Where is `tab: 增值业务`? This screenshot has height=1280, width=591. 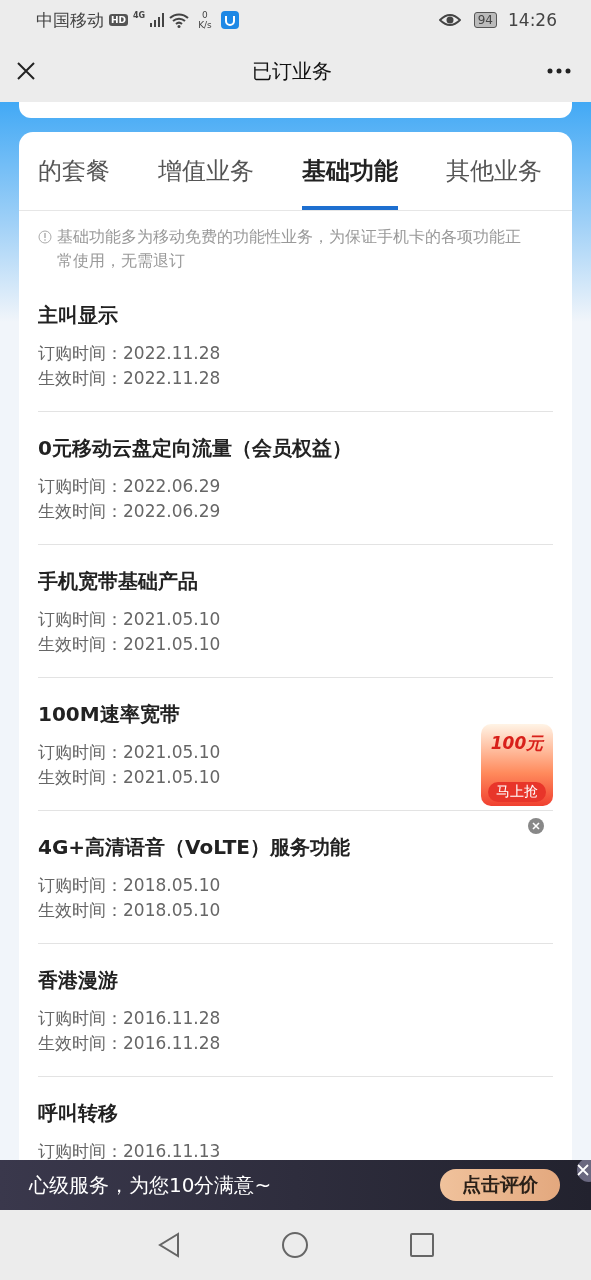 tab: 增值业务 is located at coordinates (206, 171).